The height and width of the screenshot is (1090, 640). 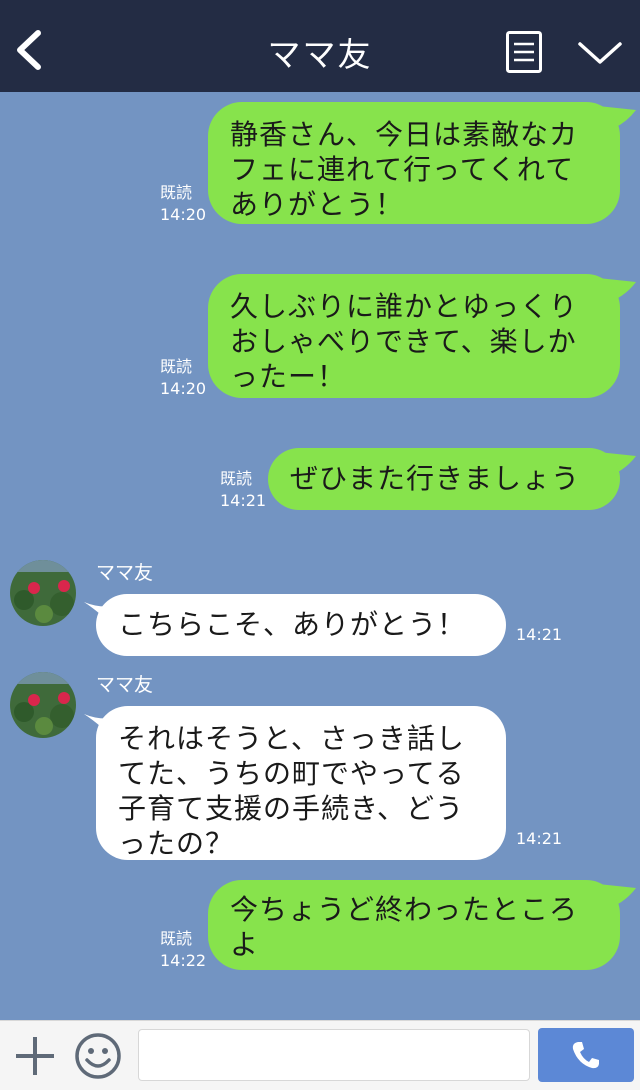 I want to click on message-line: ありがとう！, so click(x=317, y=204).